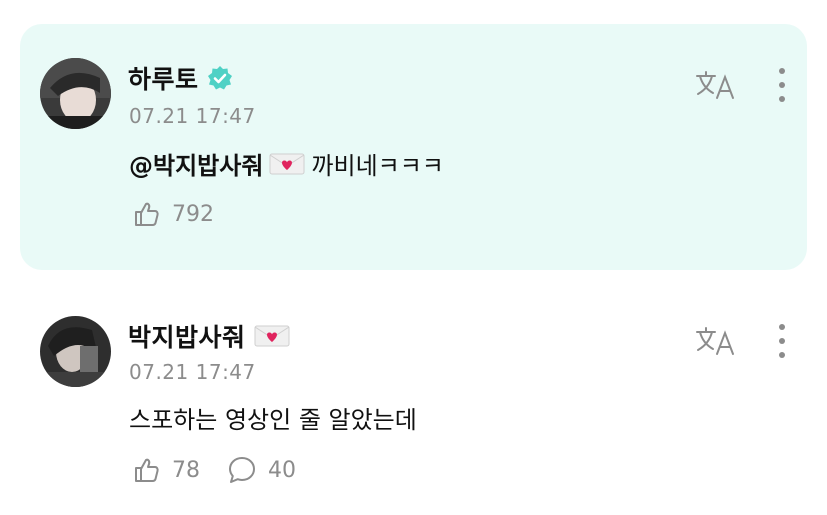 Image resolution: width=827 pixels, height=515 pixels. I want to click on comment-body: 까비네ㅋㅋㅋ, so click(377, 166).